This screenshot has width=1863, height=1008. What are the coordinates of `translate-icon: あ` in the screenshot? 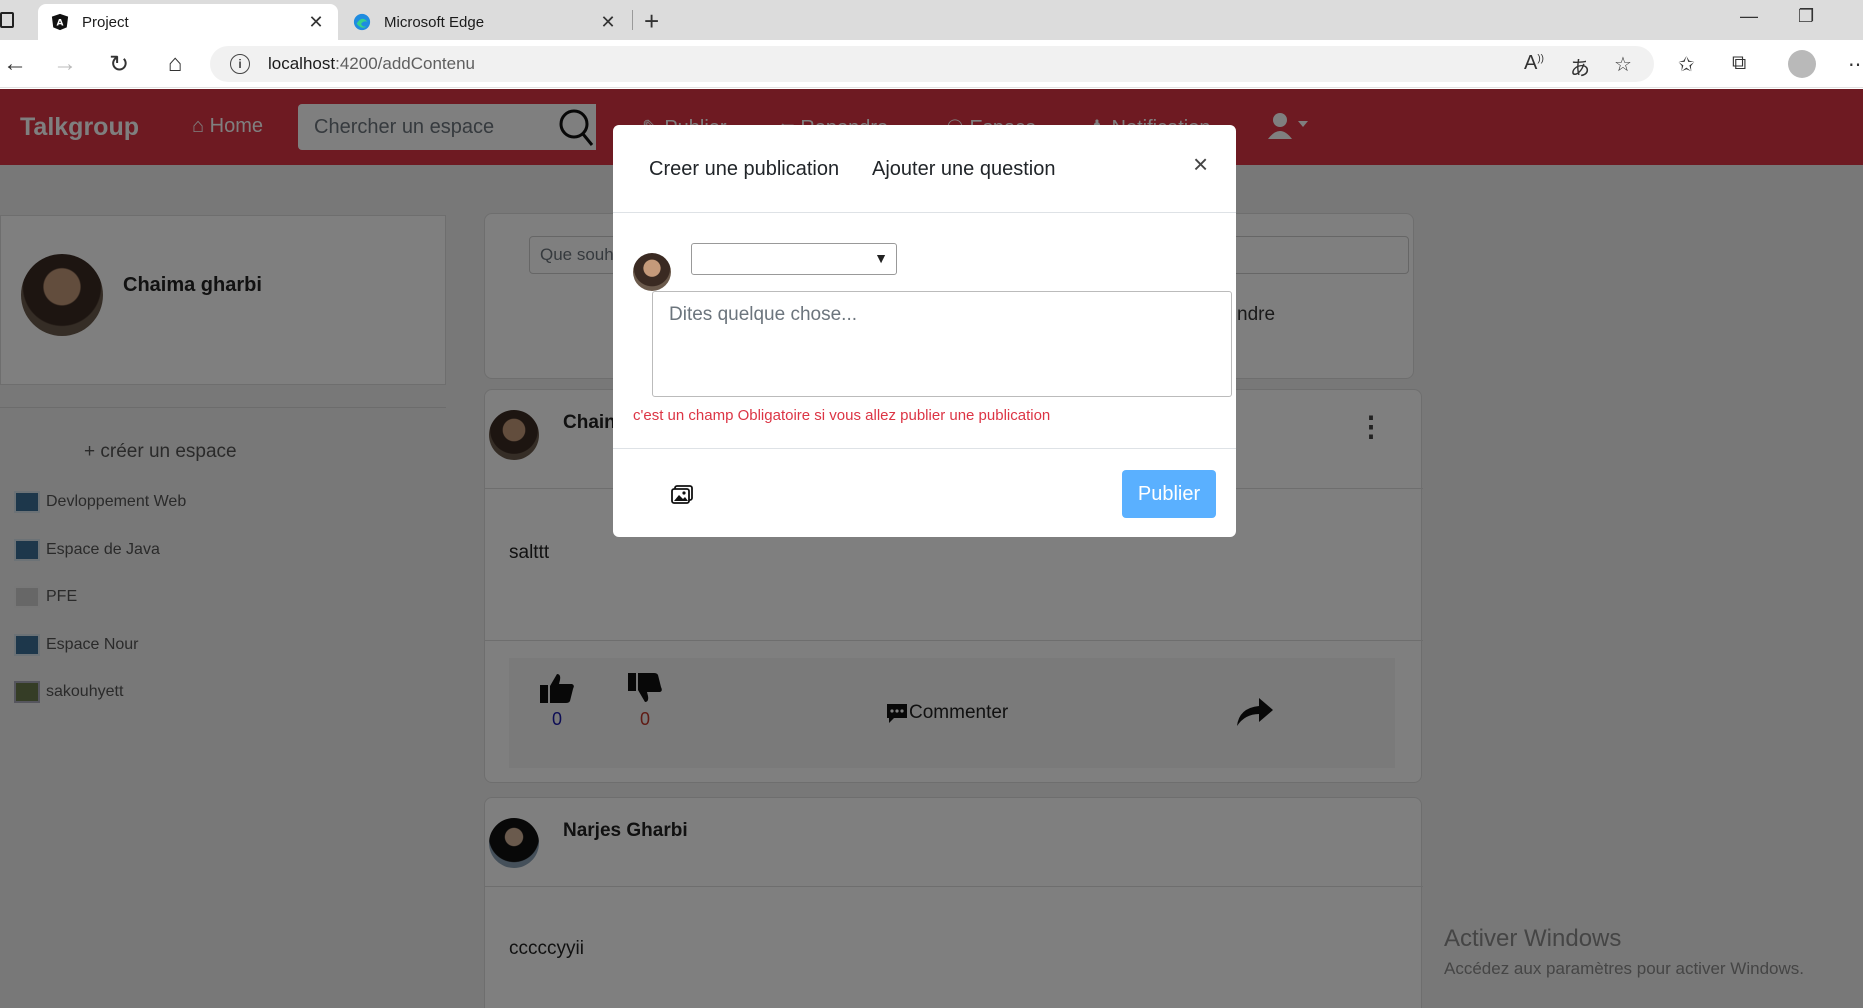 It's located at (1580, 66).